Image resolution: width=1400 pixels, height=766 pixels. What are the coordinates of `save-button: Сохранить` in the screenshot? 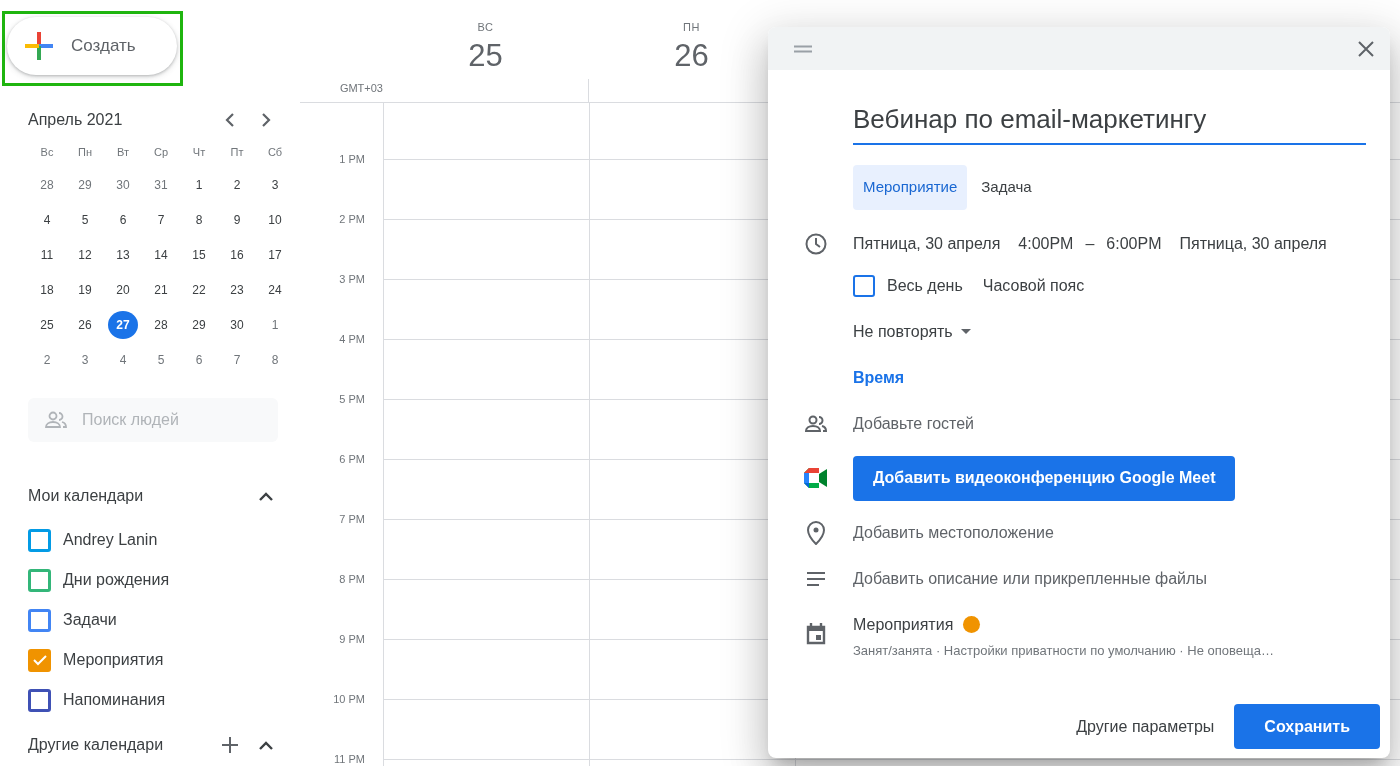 It's located at (1307, 726).